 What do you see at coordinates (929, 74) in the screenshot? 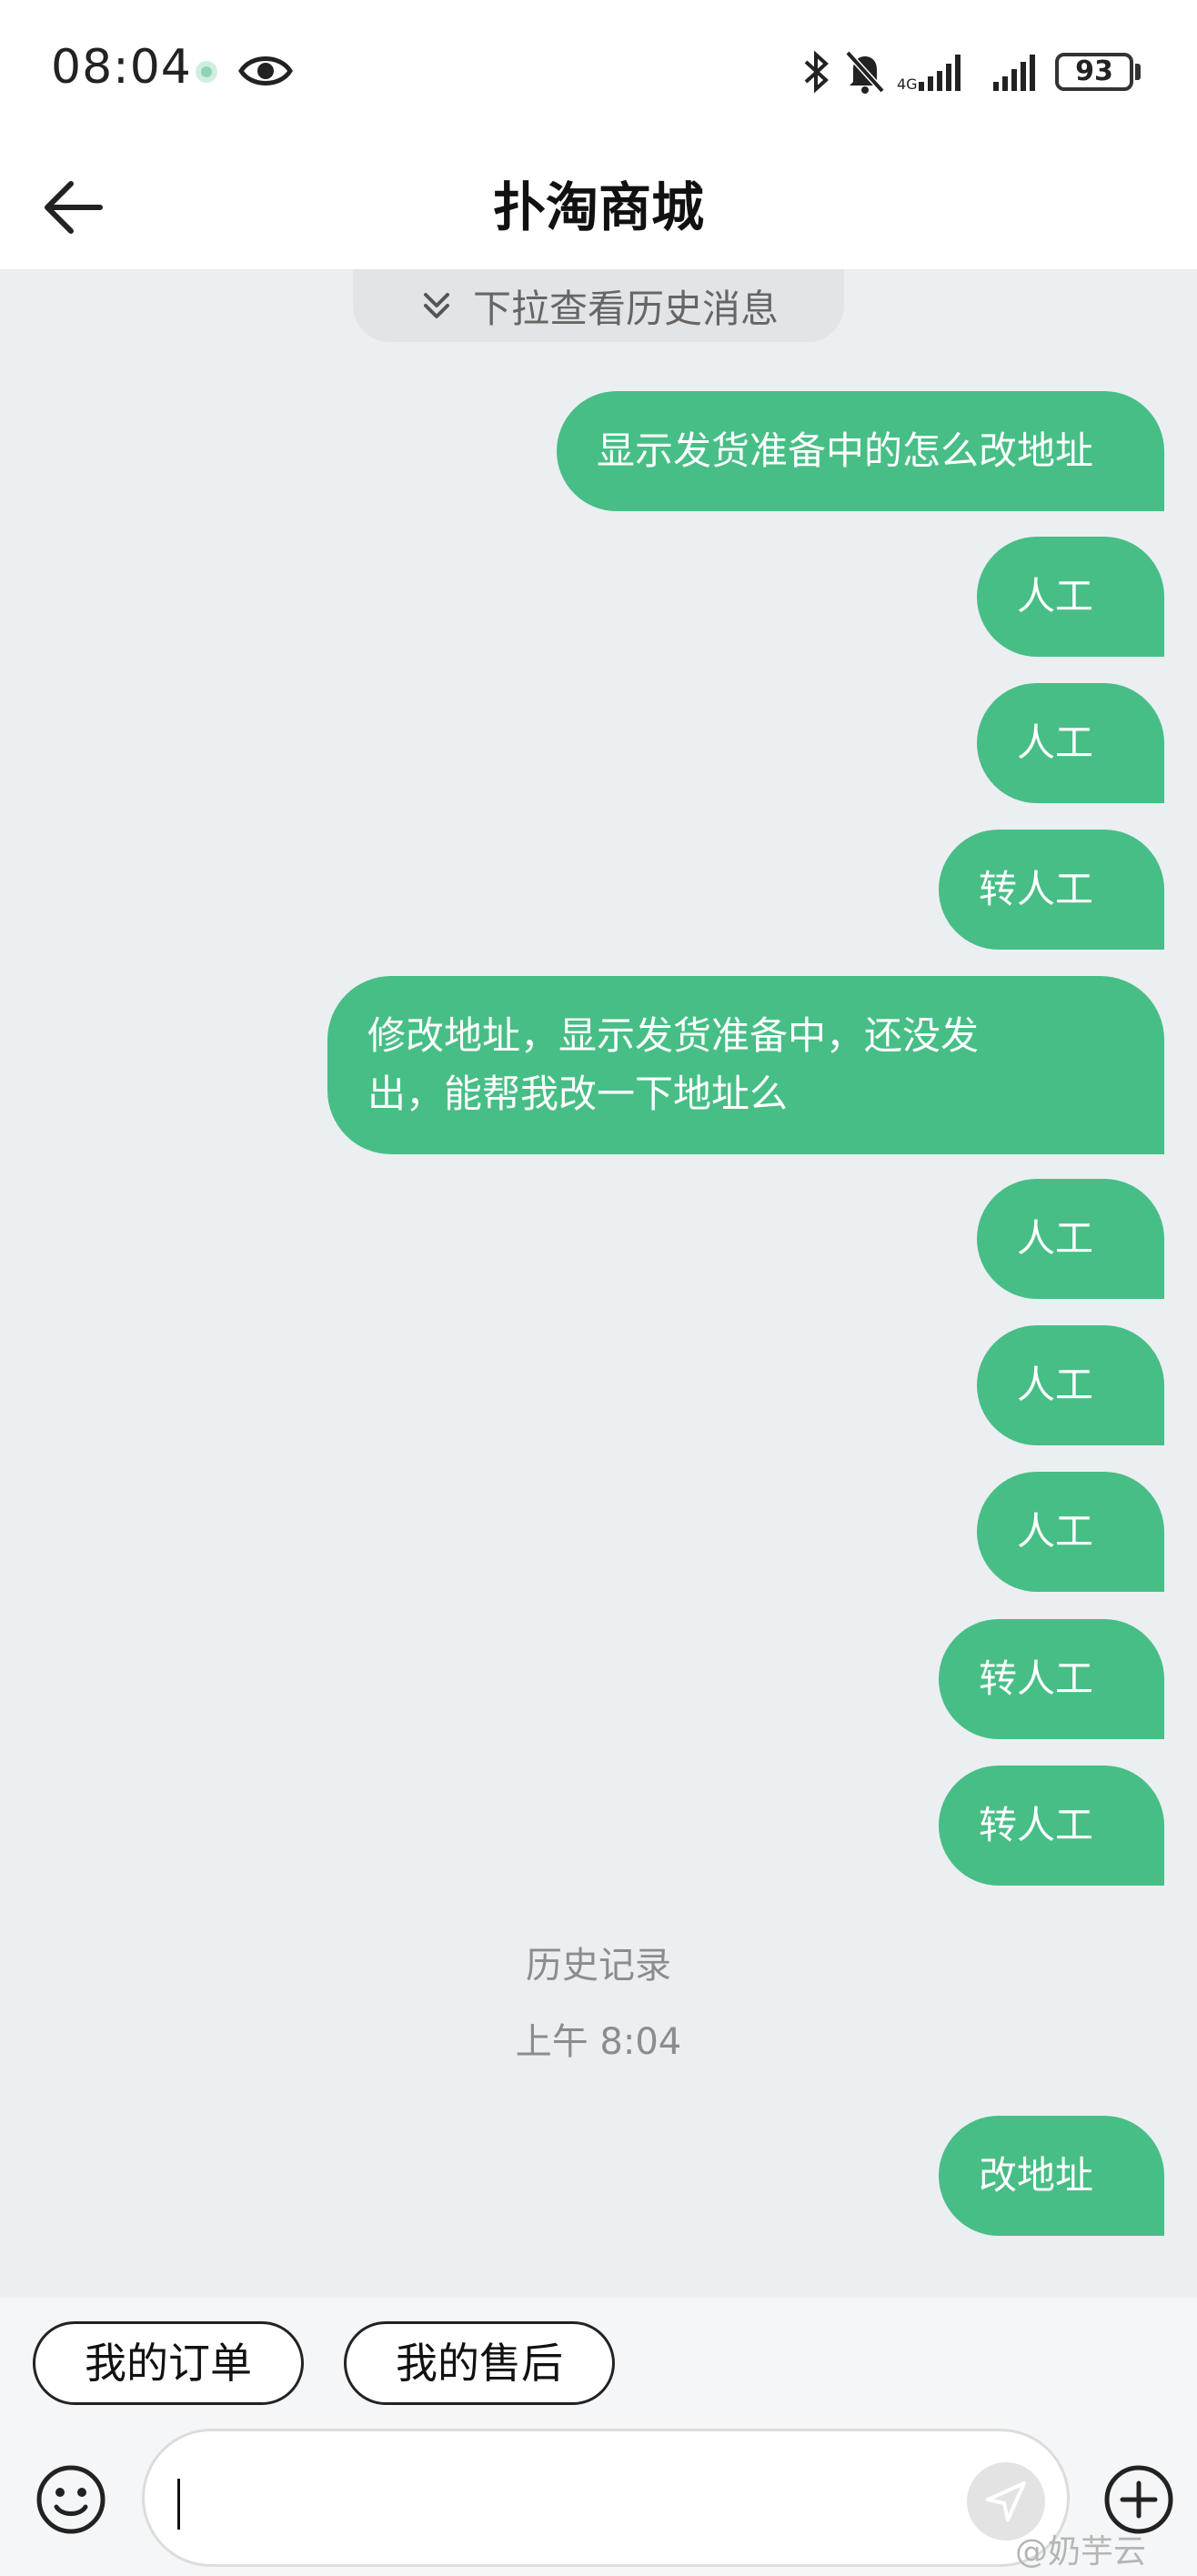
I see `signal-icon: 4G` at bounding box center [929, 74].